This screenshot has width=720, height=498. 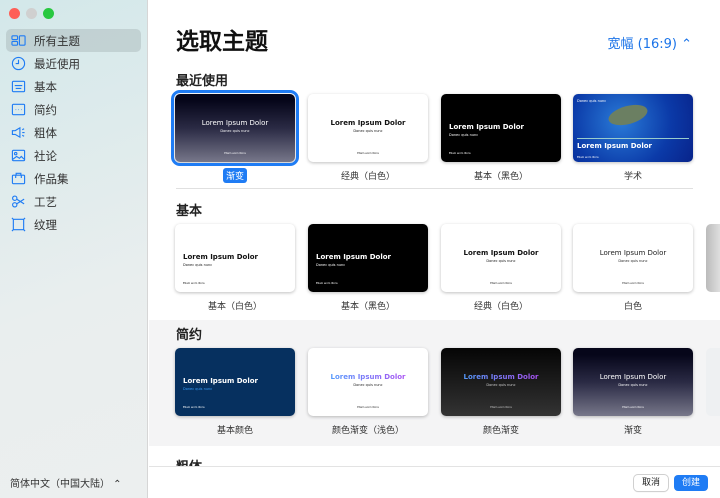 I want to click on all-themes-icon, so click(x=18, y=40).